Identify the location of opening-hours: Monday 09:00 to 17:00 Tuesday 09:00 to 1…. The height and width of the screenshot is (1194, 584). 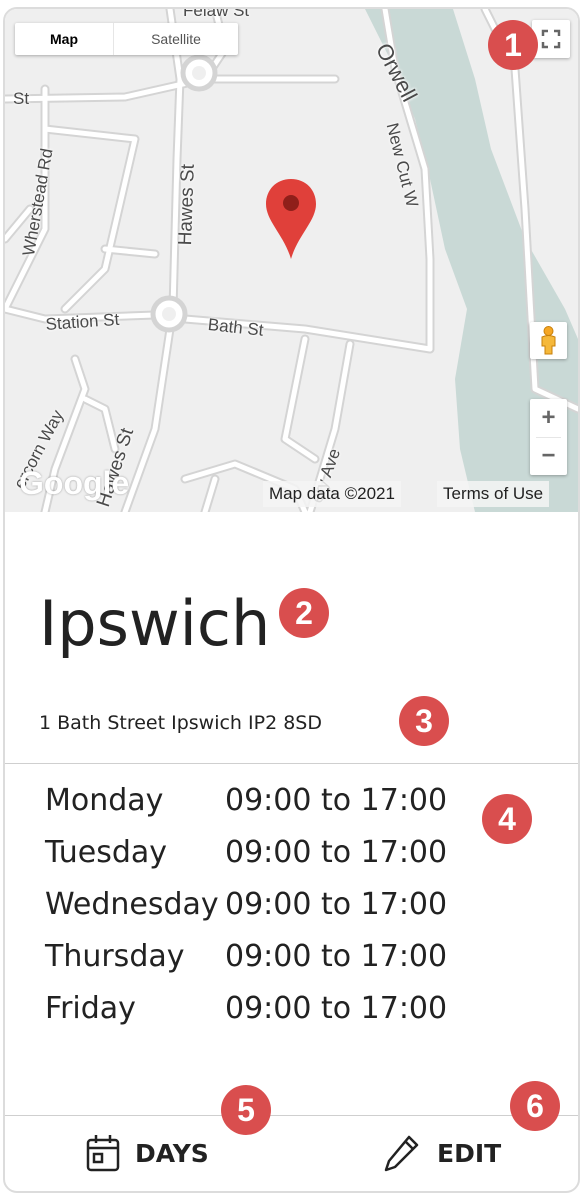
(246, 905).